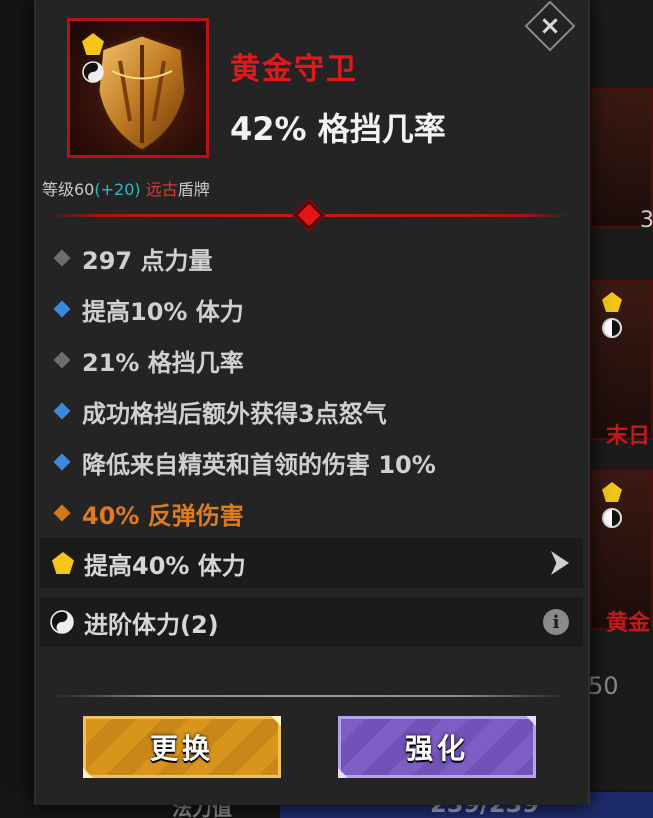 The width and height of the screenshot is (653, 818). What do you see at coordinates (193, 189) in the screenshot?
I see `item-type: 盾牌` at bounding box center [193, 189].